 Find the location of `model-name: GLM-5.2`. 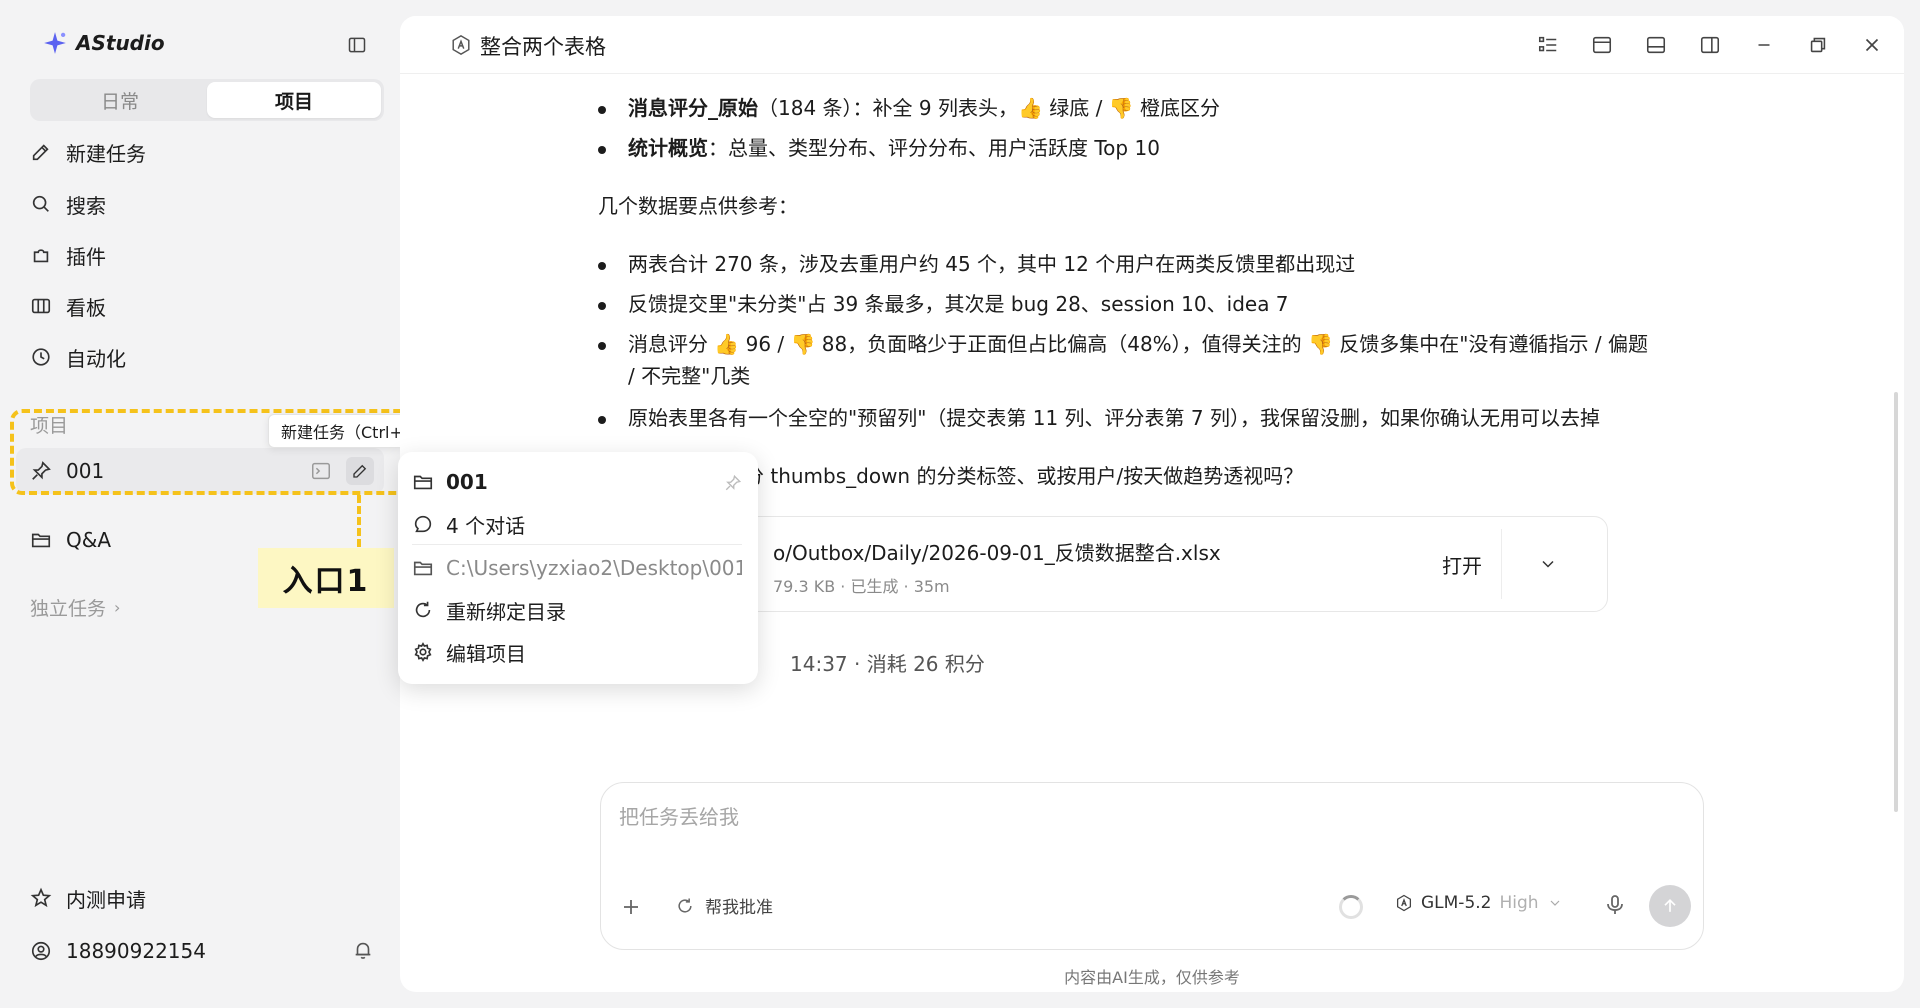

model-name: GLM-5.2 is located at coordinates (1456, 903).